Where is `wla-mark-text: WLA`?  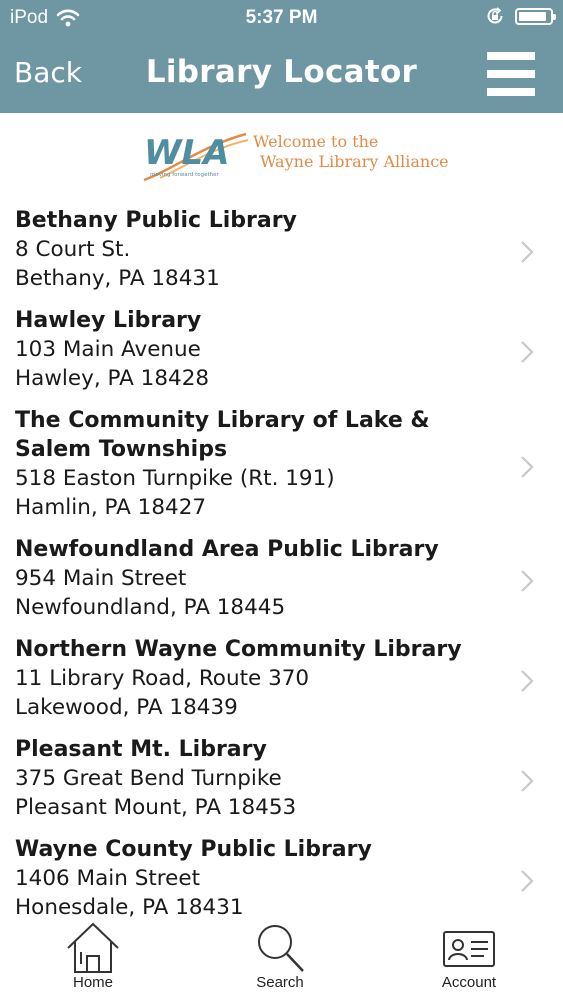 wla-mark-text: WLA is located at coordinates (186, 153).